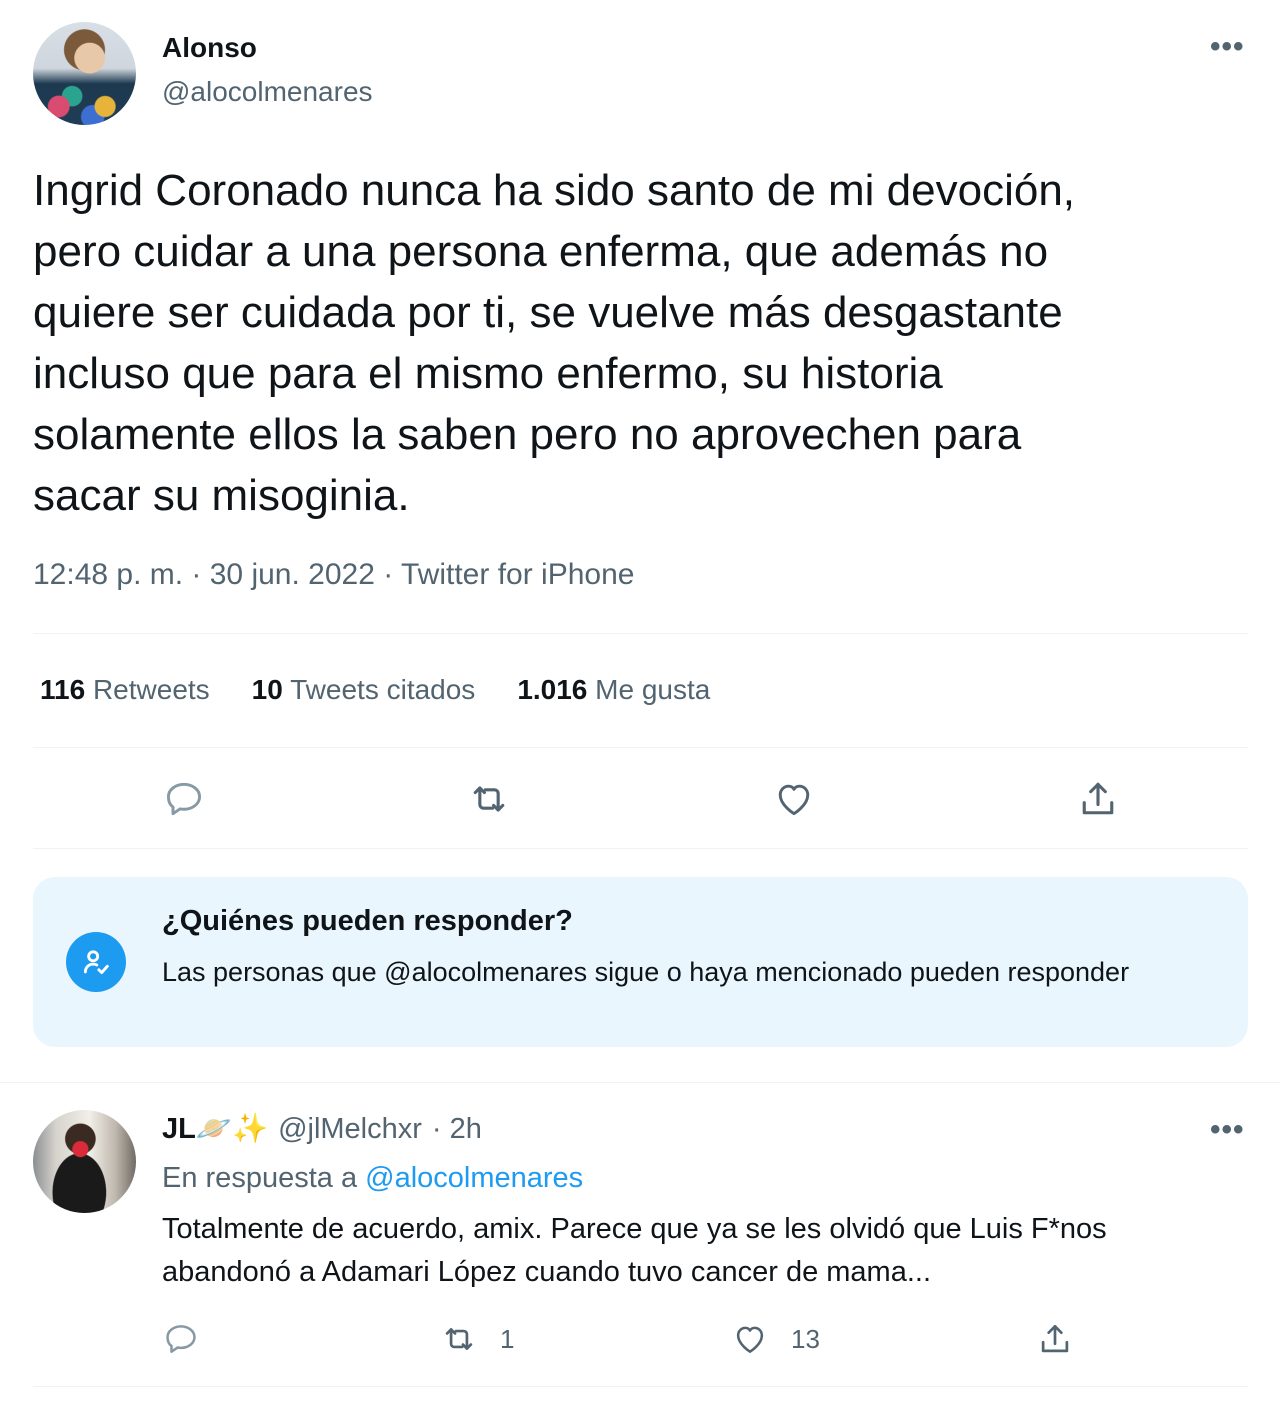 This screenshot has width=1280, height=1416. What do you see at coordinates (1227, 47) in the screenshot?
I see `more-options-icon: •••` at bounding box center [1227, 47].